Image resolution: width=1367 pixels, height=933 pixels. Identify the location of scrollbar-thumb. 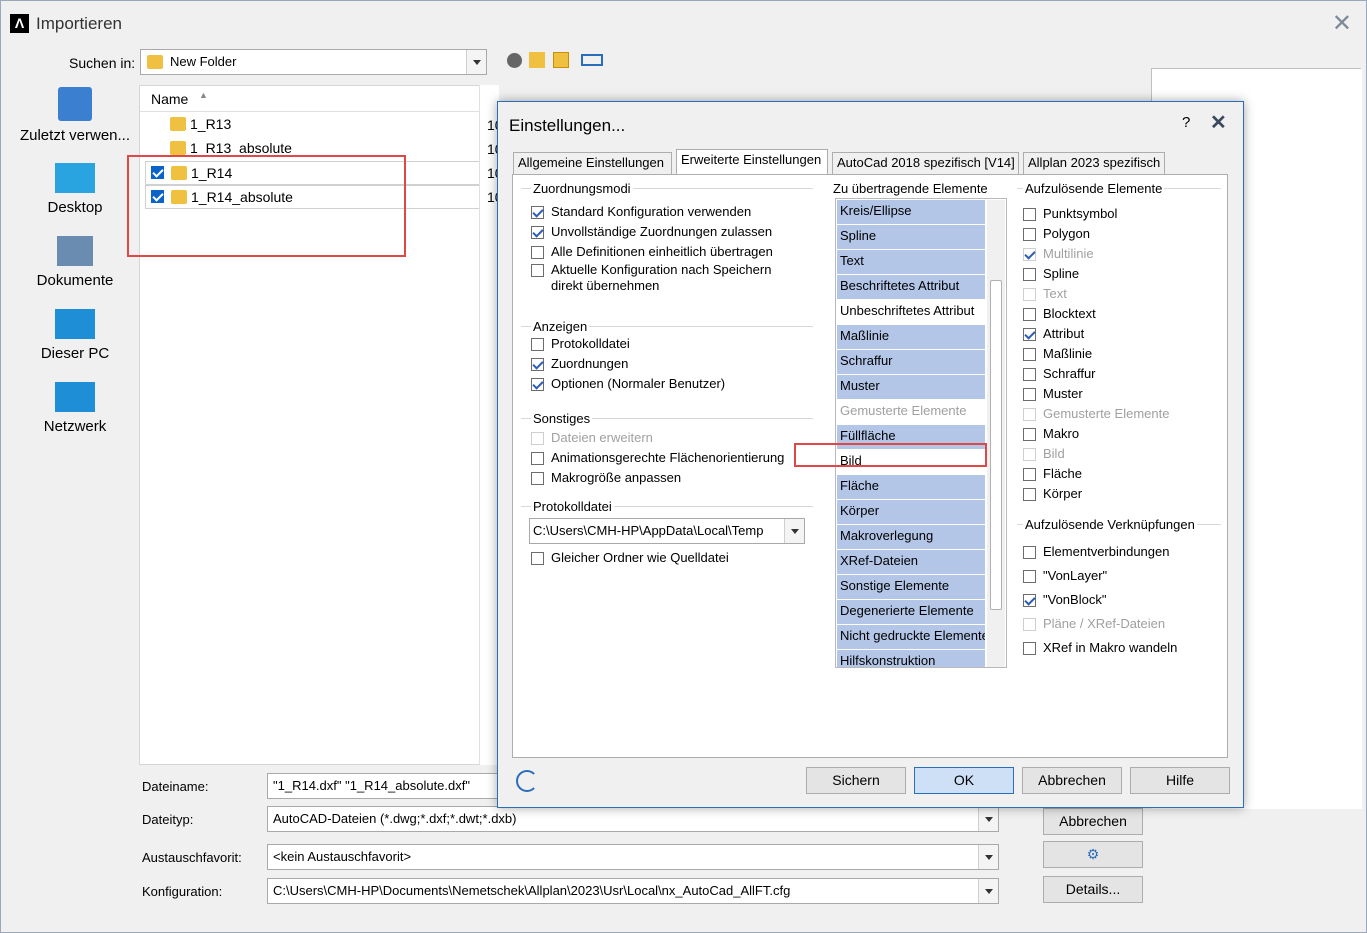
(996, 445).